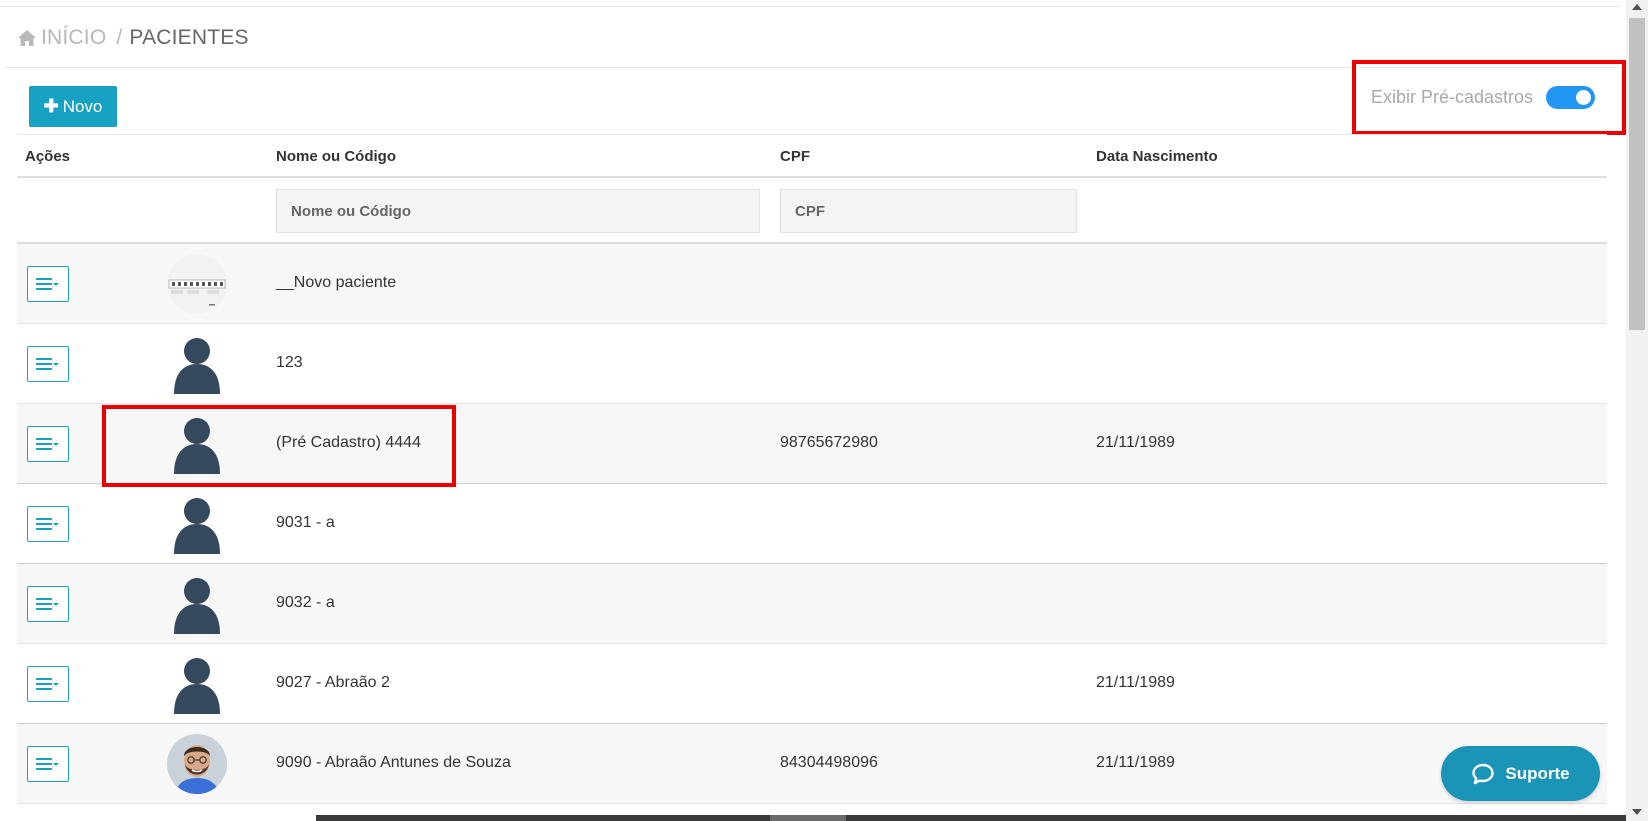  I want to click on show-pre-registrations-toggle, so click(1571, 97).